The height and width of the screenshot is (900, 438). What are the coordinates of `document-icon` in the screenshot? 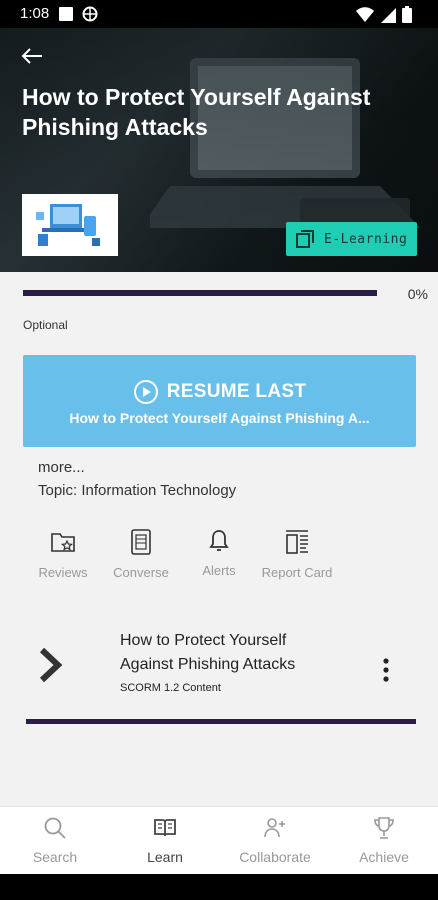 It's located at (141, 542).